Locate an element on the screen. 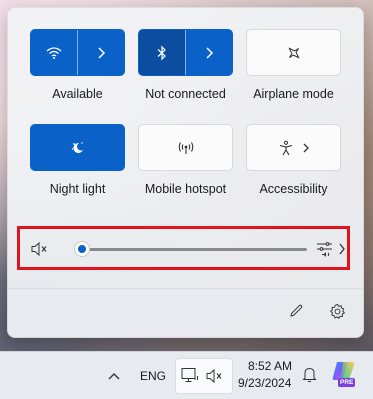  night-light-icon is located at coordinates (77, 147).